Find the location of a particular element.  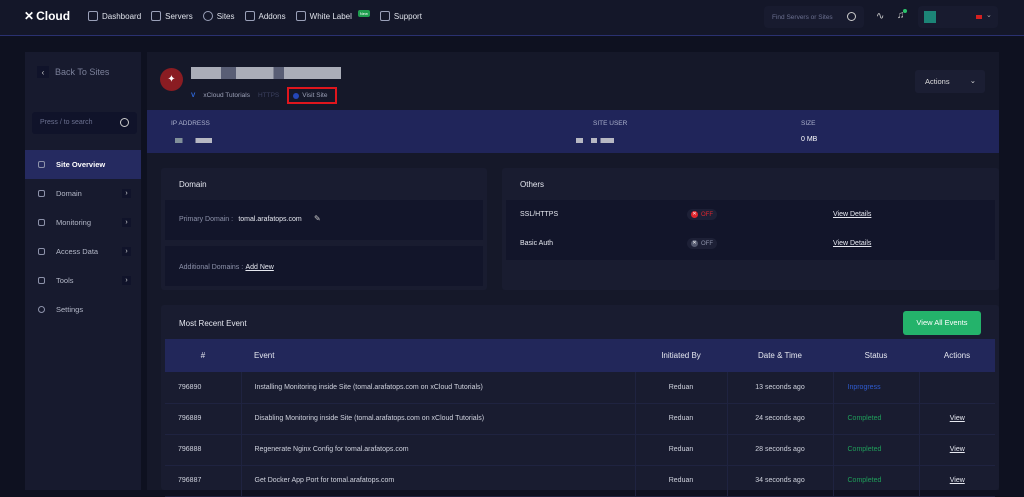

logo: ✕ Cloud is located at coordinates (47, 16).